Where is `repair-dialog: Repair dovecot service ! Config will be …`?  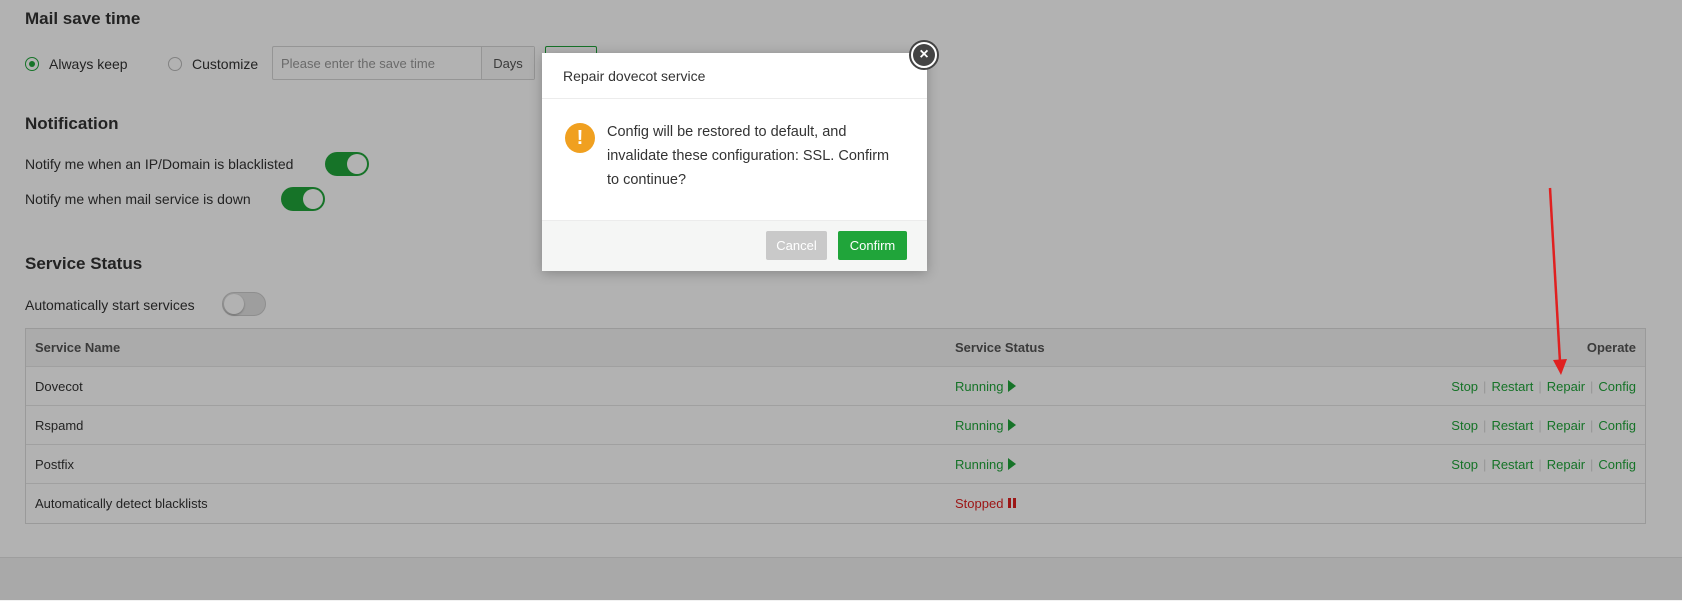 repair-dialog: Repair dovecot service ! Config will be … is located at coordinates (734, 162).